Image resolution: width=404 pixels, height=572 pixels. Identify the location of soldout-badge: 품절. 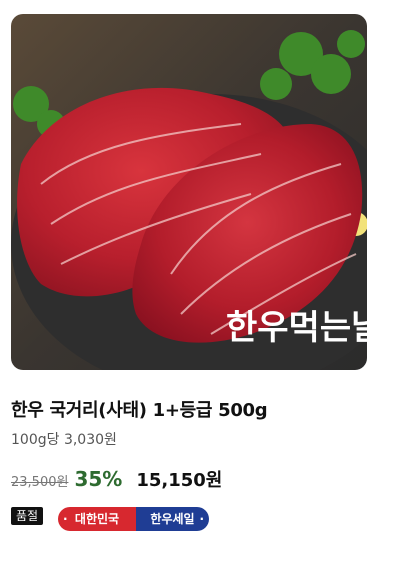
(27, 516).